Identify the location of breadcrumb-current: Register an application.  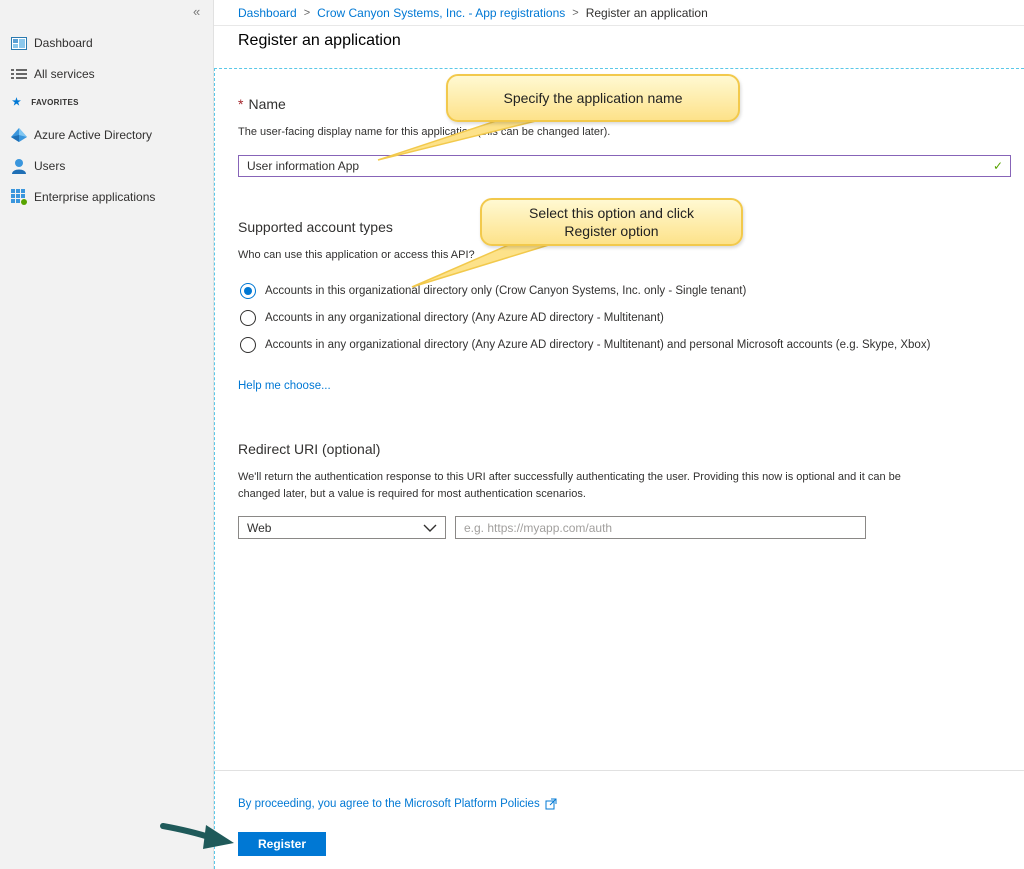
(646, 13).